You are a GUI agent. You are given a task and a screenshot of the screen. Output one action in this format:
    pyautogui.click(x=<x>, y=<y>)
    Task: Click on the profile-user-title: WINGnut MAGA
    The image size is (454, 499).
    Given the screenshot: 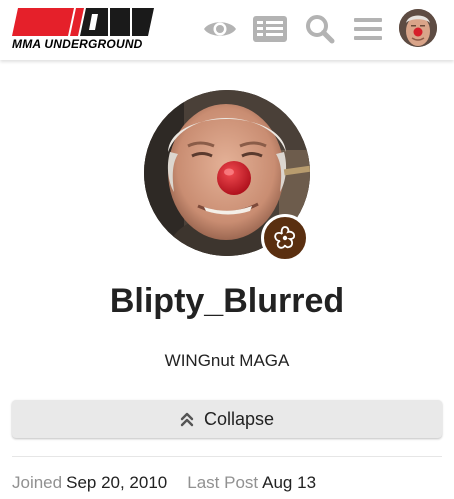 What is the action you would take?
    pyautogui.click(x=227, y=360)
    